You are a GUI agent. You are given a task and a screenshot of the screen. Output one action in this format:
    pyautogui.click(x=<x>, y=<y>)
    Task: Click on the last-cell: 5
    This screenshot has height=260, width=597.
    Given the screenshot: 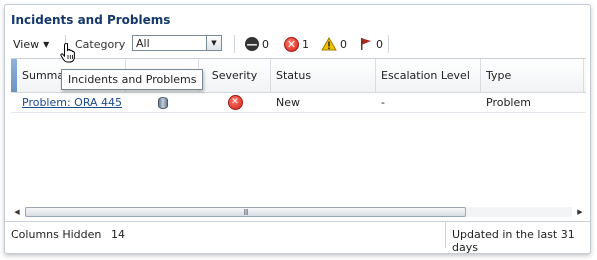 What is the action you would take?
    pyautogui.click(x=585, y=102)
    